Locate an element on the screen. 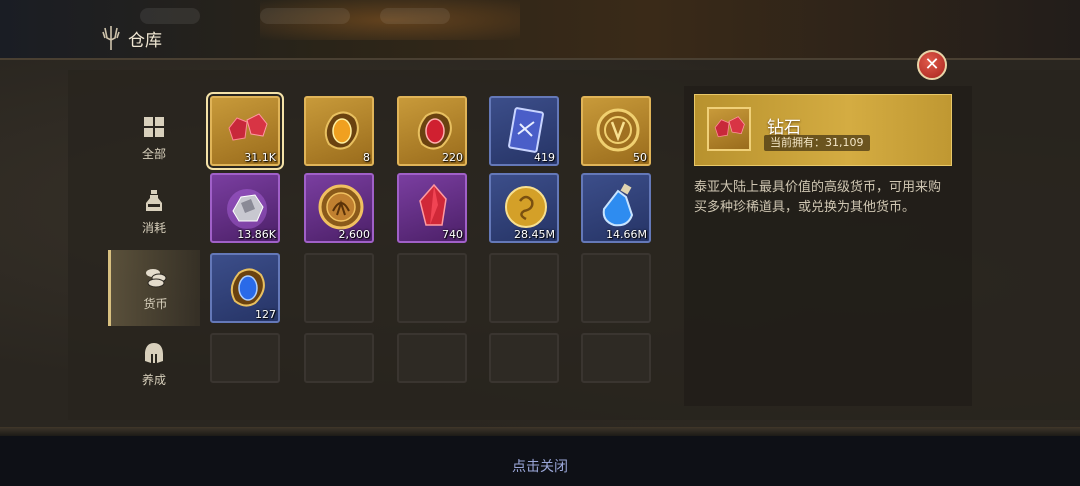 The width and height of the screenshot is (1080, 486). item-quantity: 8 is located at coordinates (366, 157).